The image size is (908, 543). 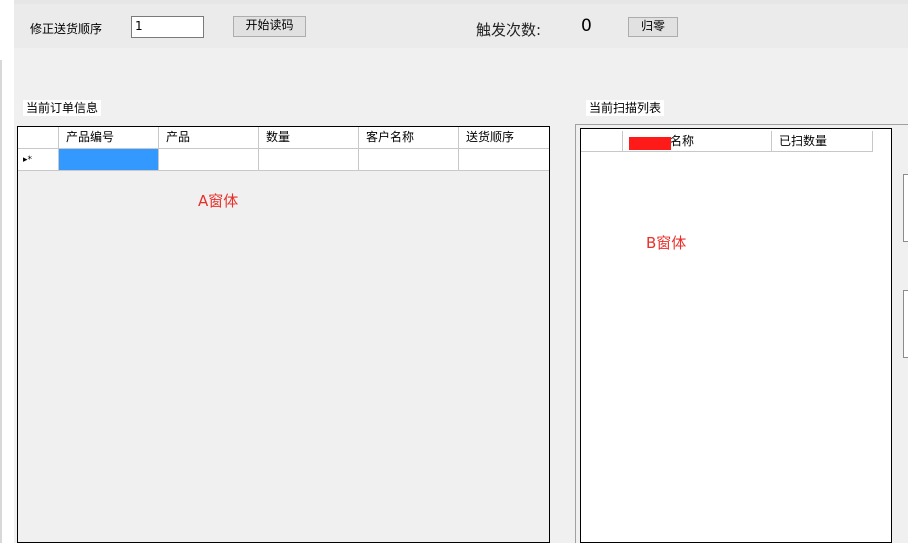 I want to click on left-edge-line, so click(x=1, y=301).